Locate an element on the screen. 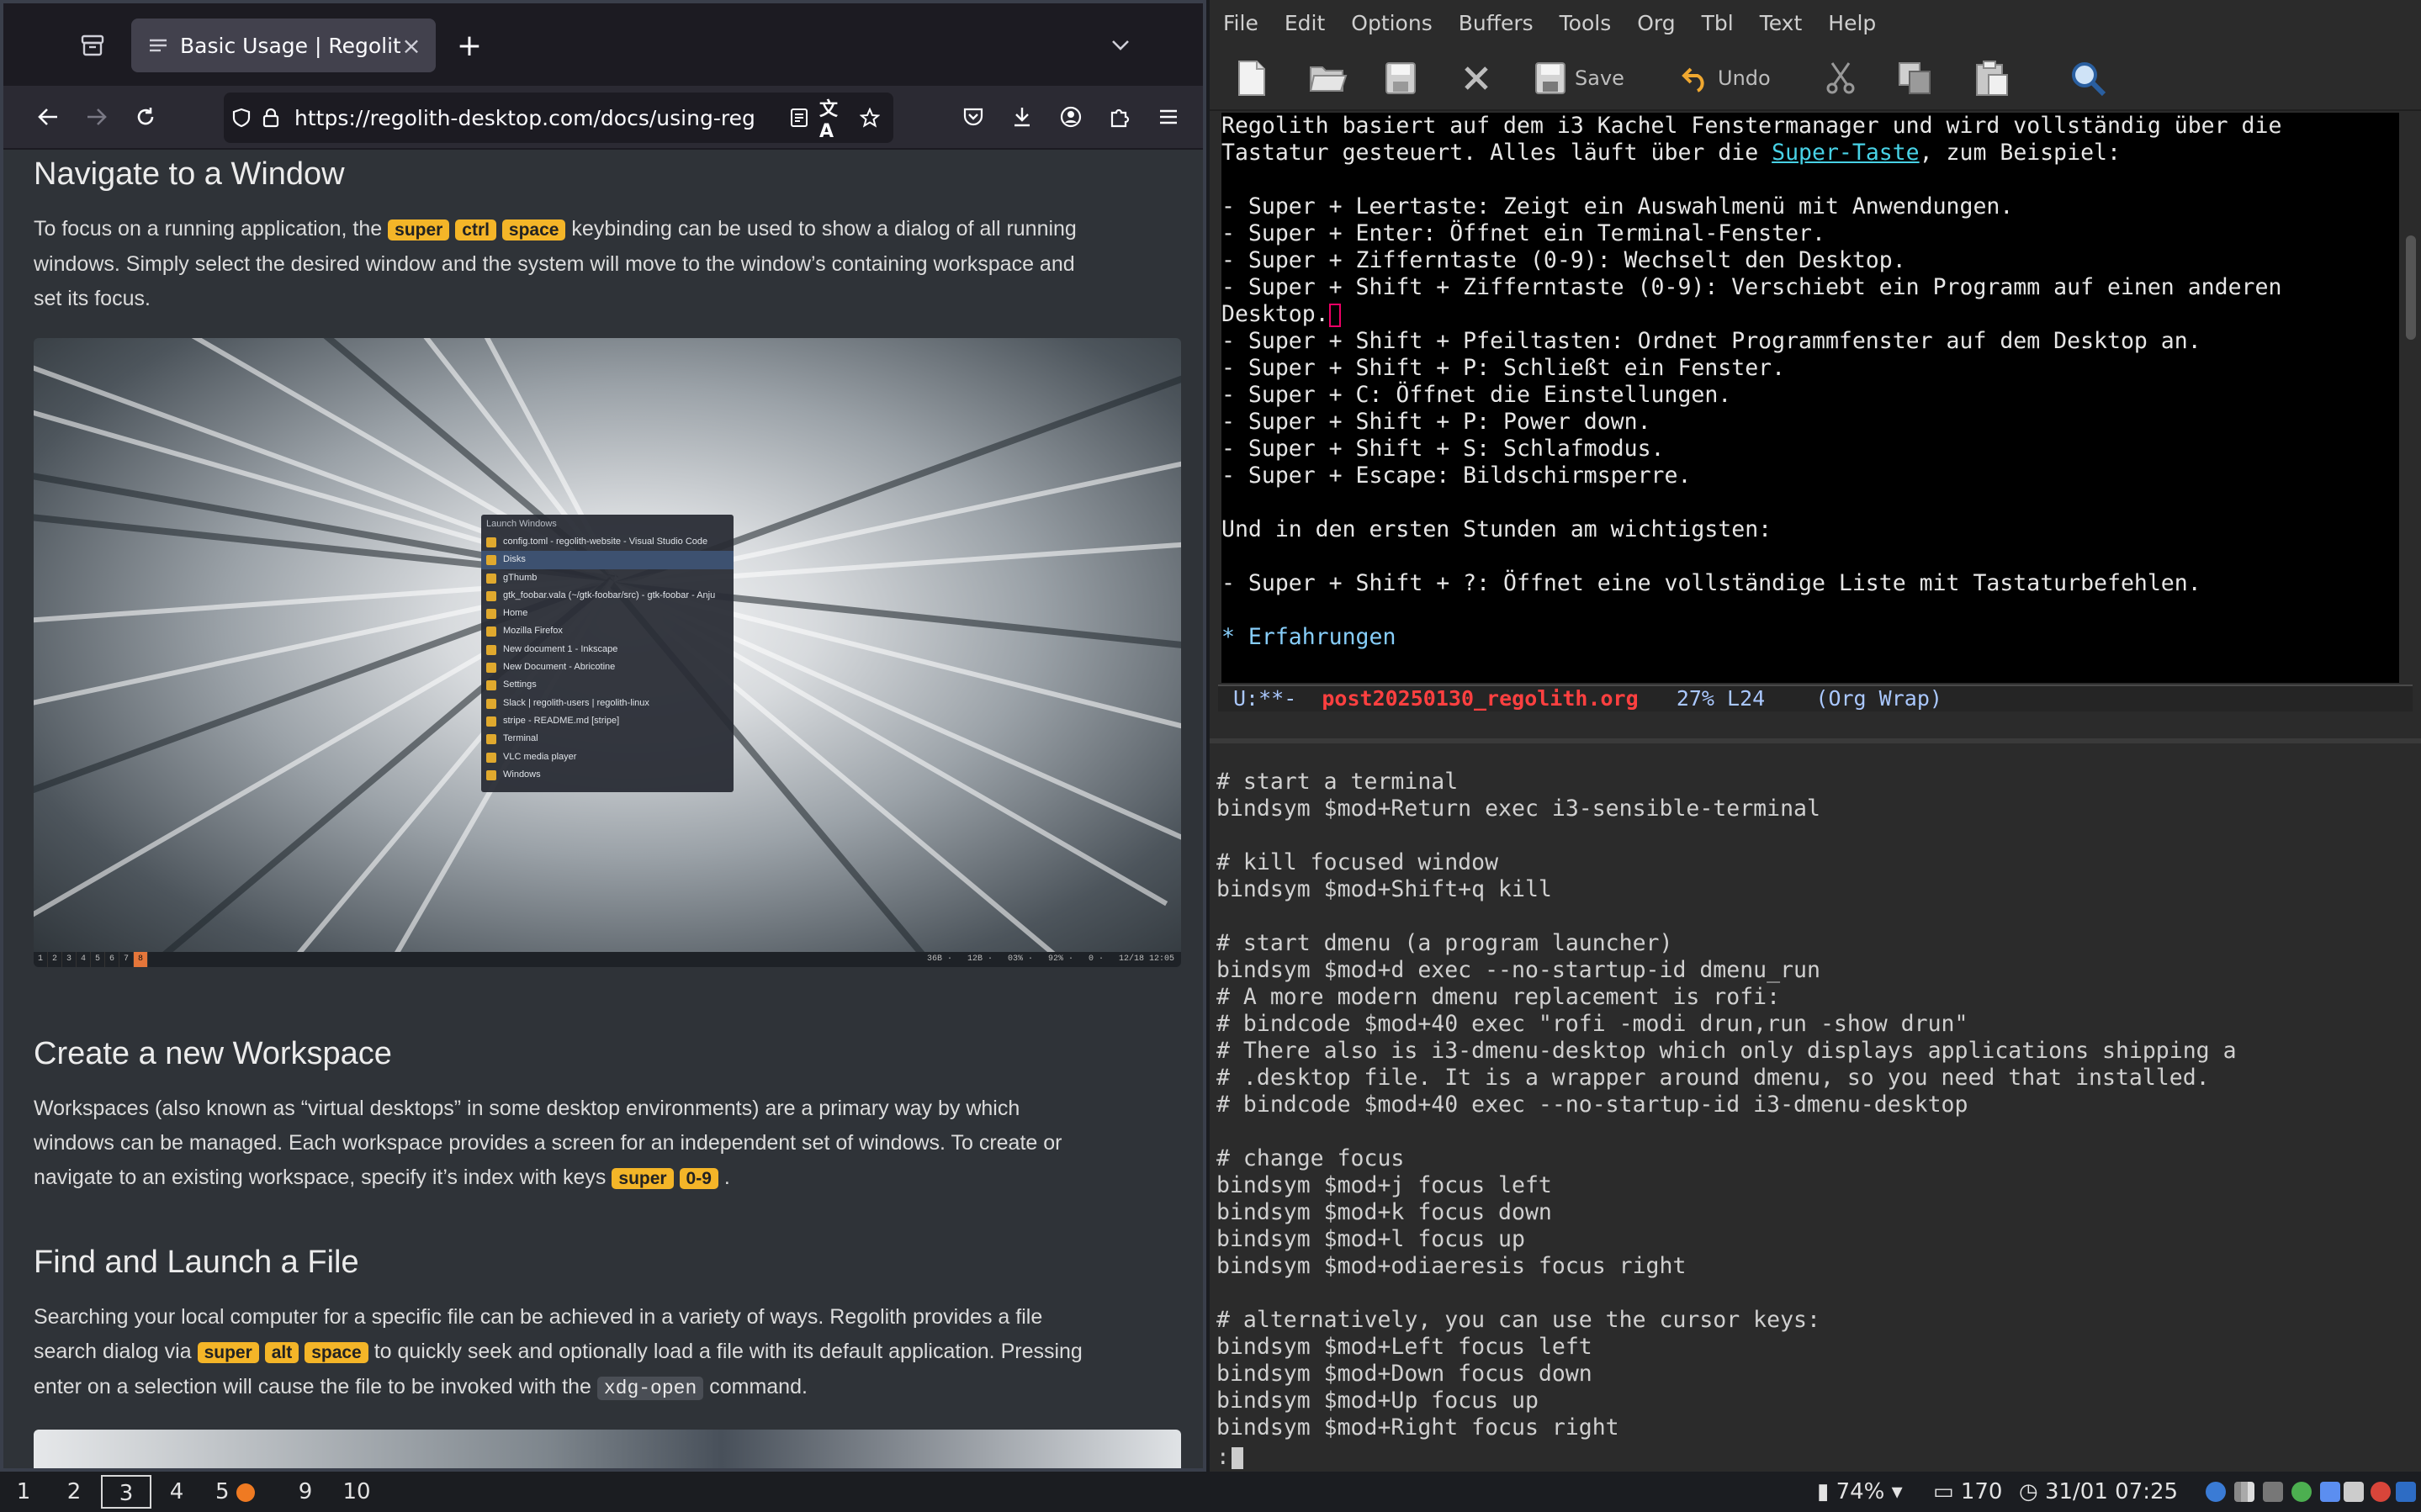 The image size is (2421, 1512). workspace-2: 2 is located at coordinates (74, 1492).